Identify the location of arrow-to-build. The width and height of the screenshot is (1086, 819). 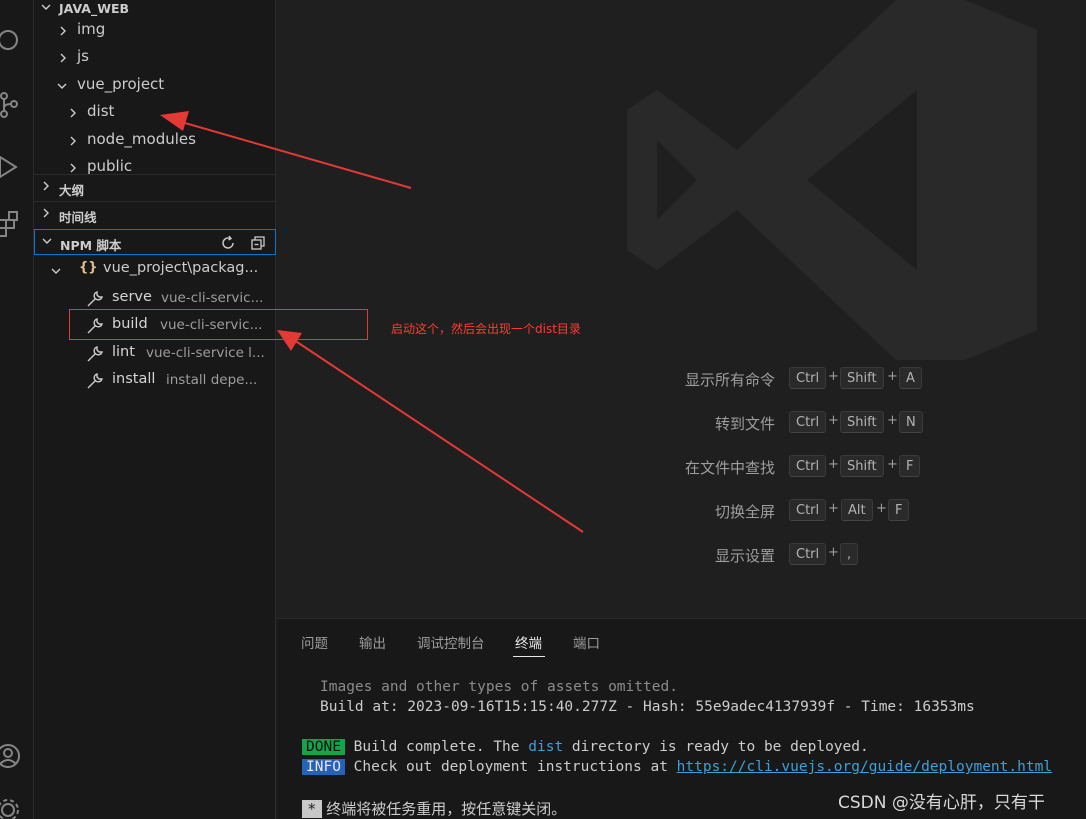
(430, 431).